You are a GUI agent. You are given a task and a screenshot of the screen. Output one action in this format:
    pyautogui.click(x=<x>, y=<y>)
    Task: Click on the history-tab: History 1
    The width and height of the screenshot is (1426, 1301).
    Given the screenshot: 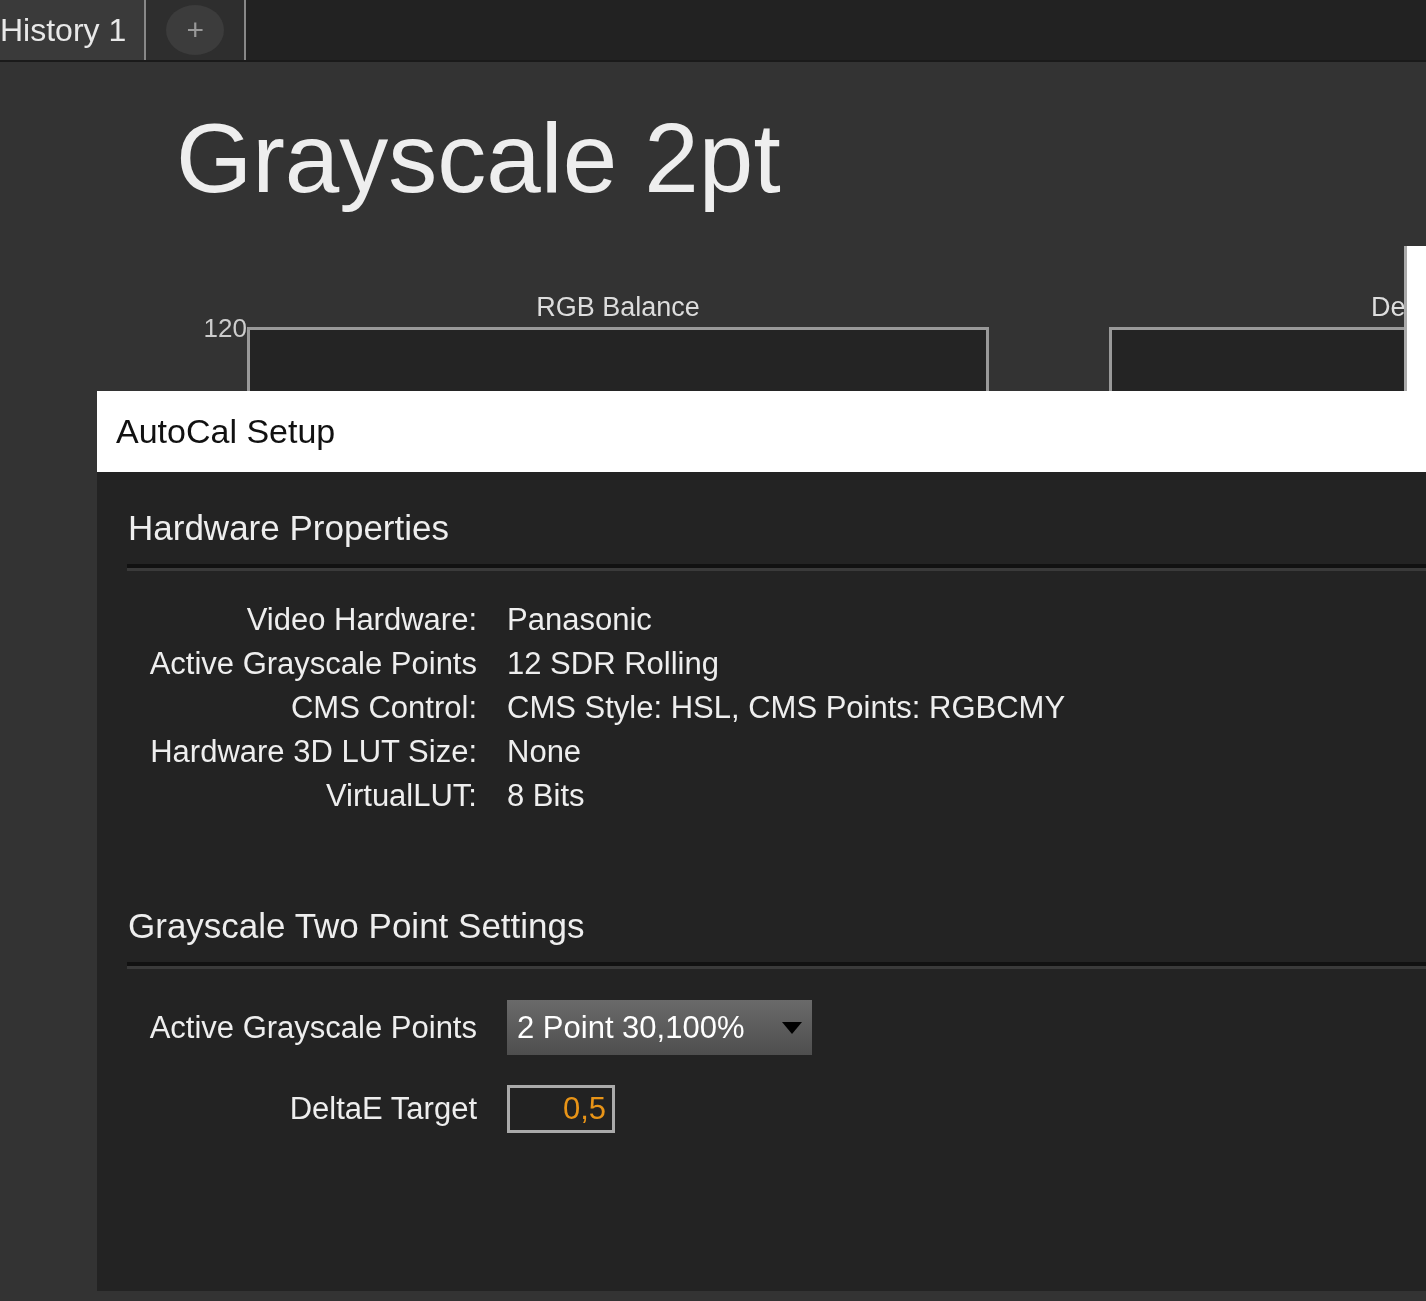 What is the action you would take?
    pyautogui.click(x=73, y=30)
    